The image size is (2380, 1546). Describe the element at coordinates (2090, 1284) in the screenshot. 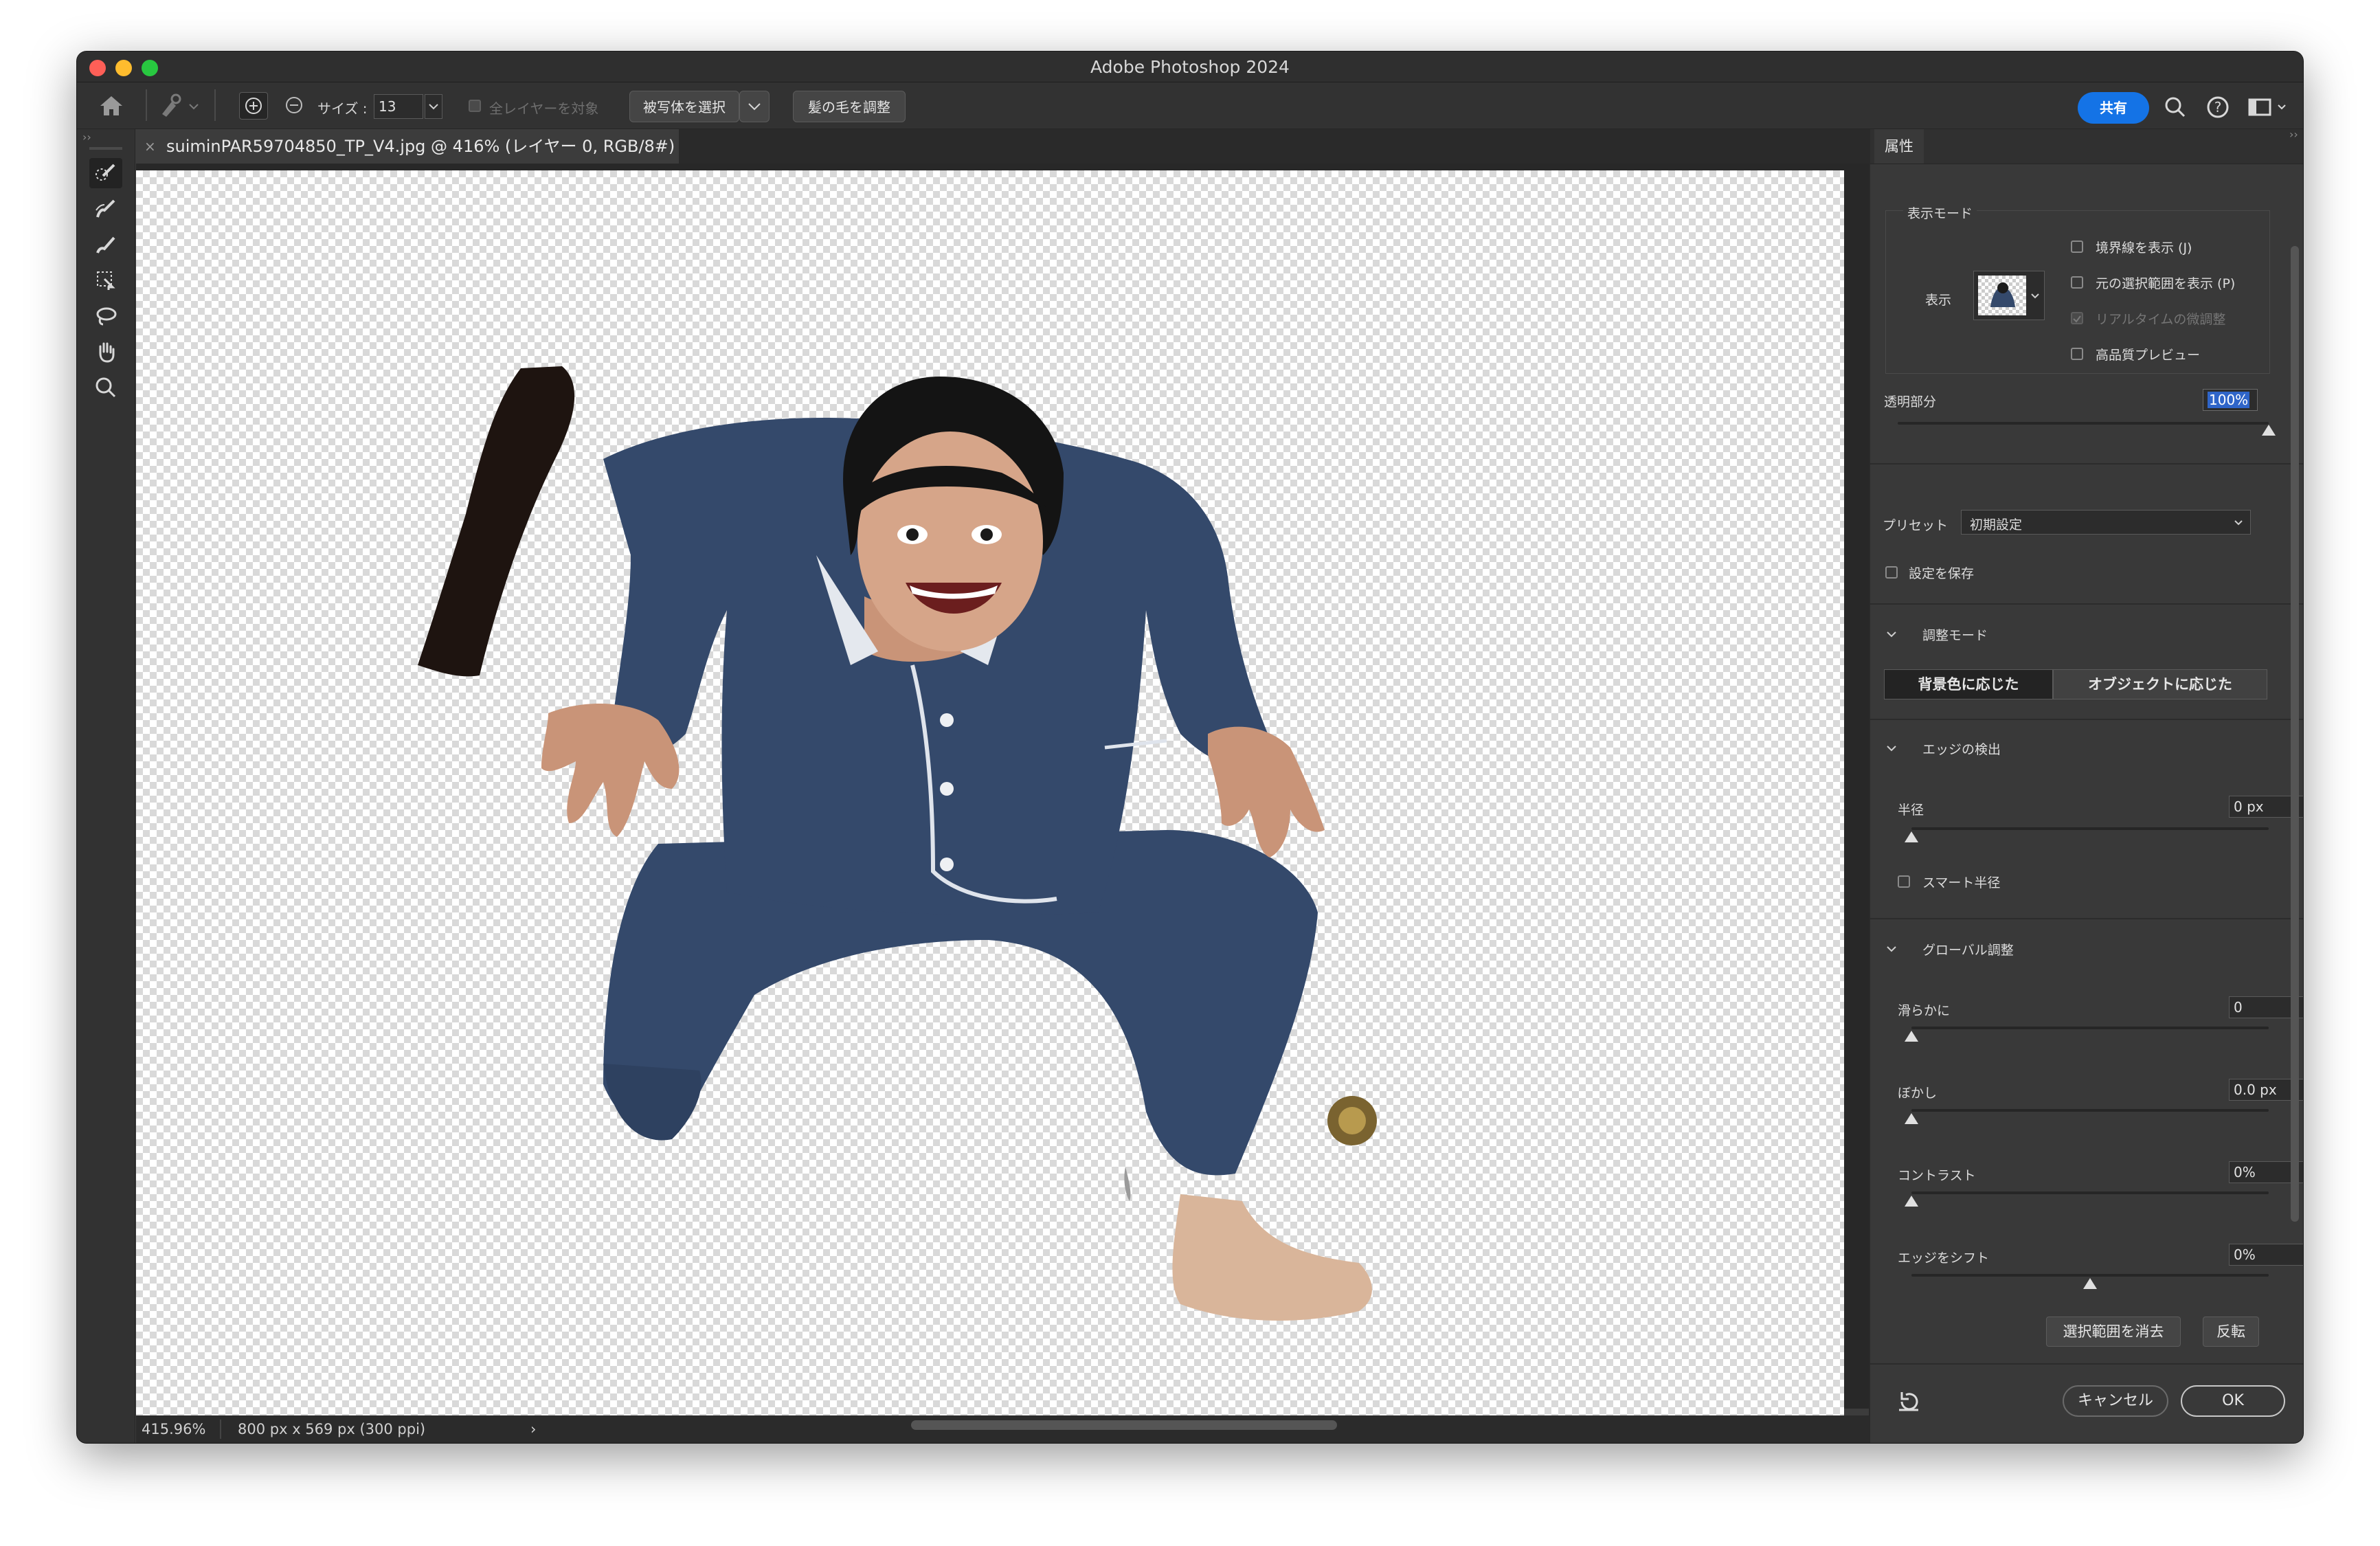

I see `shift-edge-slider-thumb` at that location.